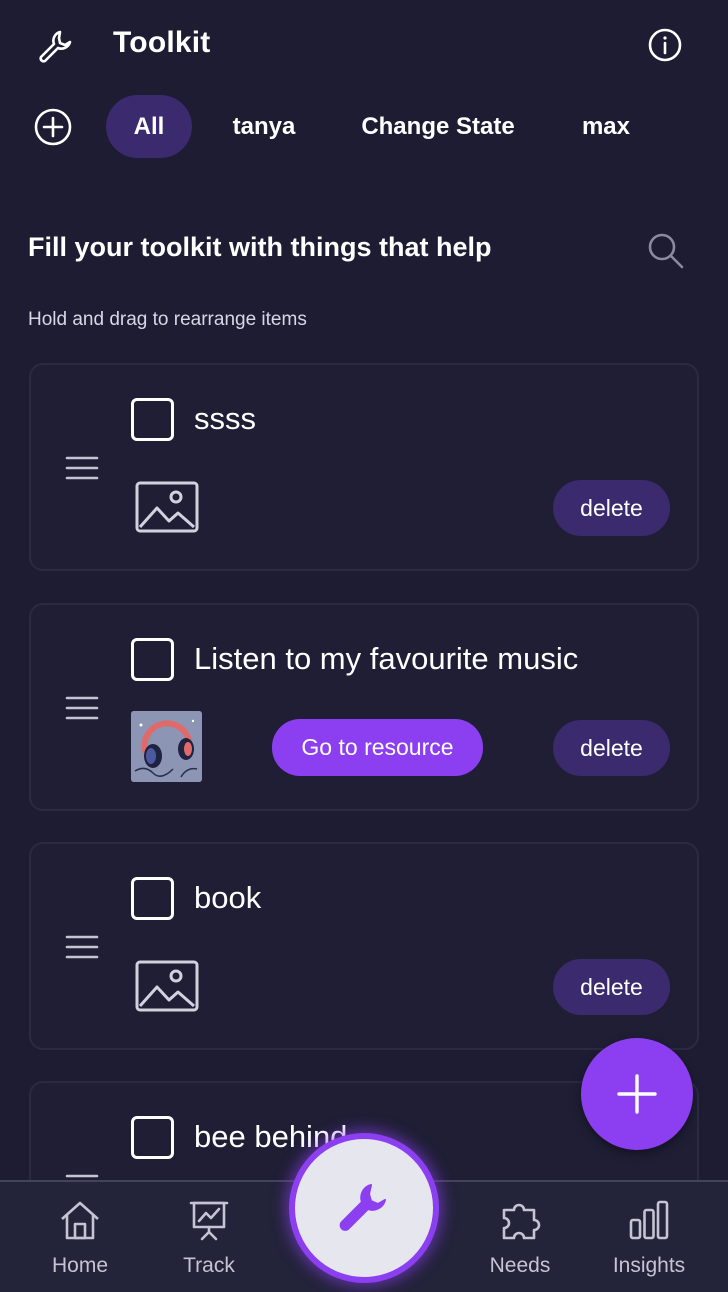 The width and height of the screenshot is (728, 1292). What do you see at coordinates (665, 45) in the screenshot?
I see `info-icon` at bounding box center [665, 45].